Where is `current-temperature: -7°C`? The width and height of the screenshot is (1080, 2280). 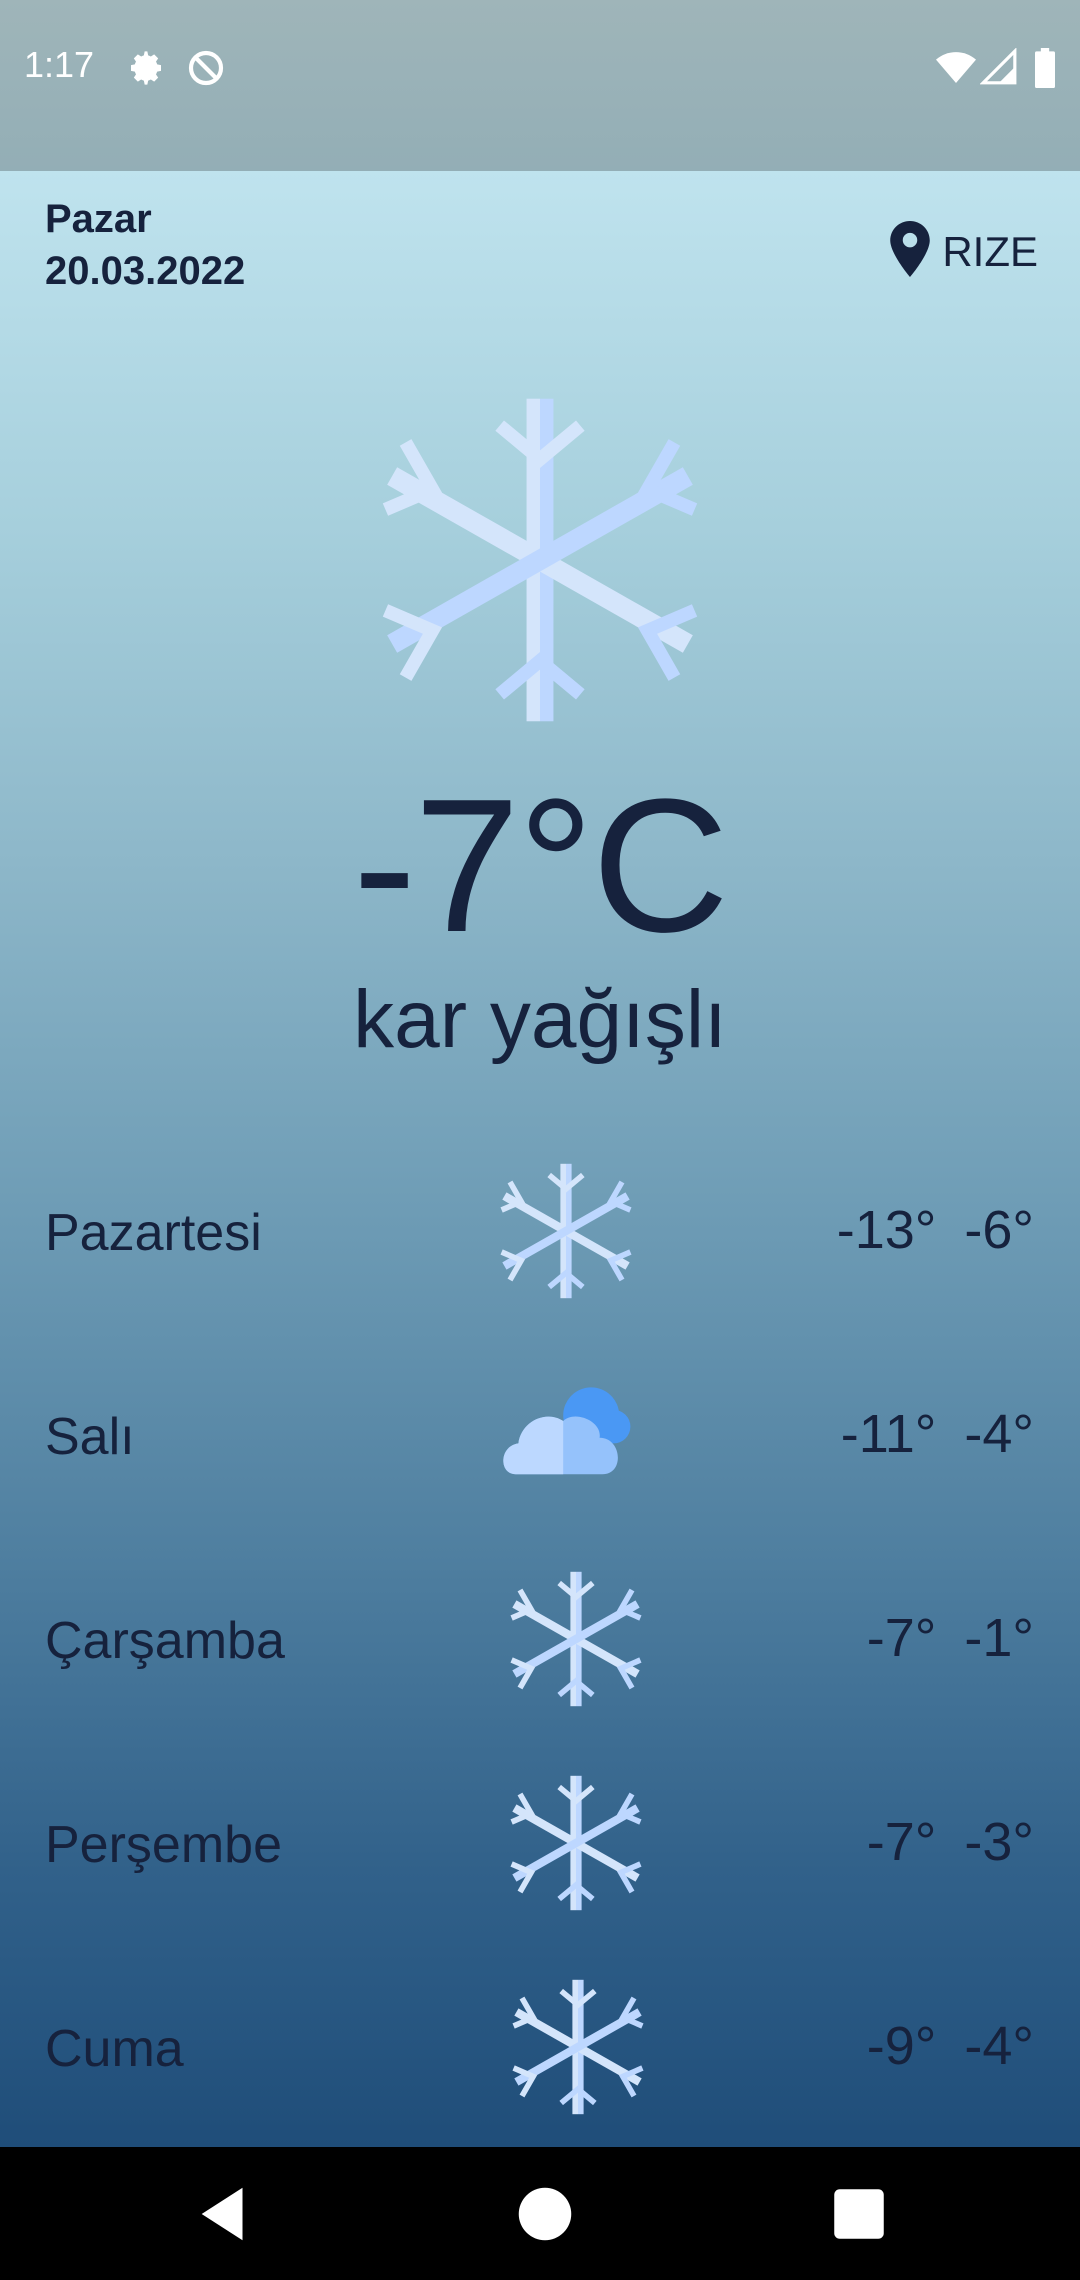
current-temperature: -7°C is located at coordinates (540, 866).